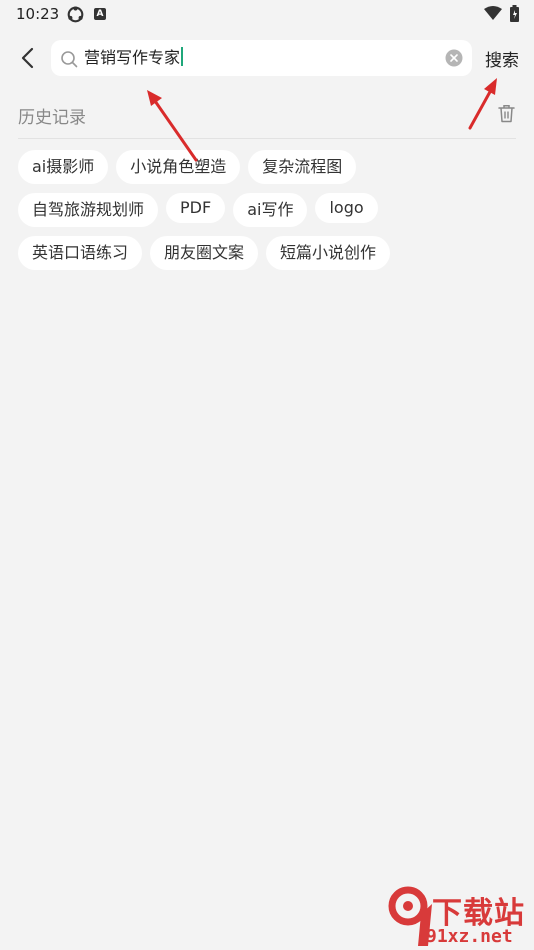  What do you see at coordinates (482, 104) in the screenshot?
I see `arrow-to-search-button` at bounding box center [482, 104].